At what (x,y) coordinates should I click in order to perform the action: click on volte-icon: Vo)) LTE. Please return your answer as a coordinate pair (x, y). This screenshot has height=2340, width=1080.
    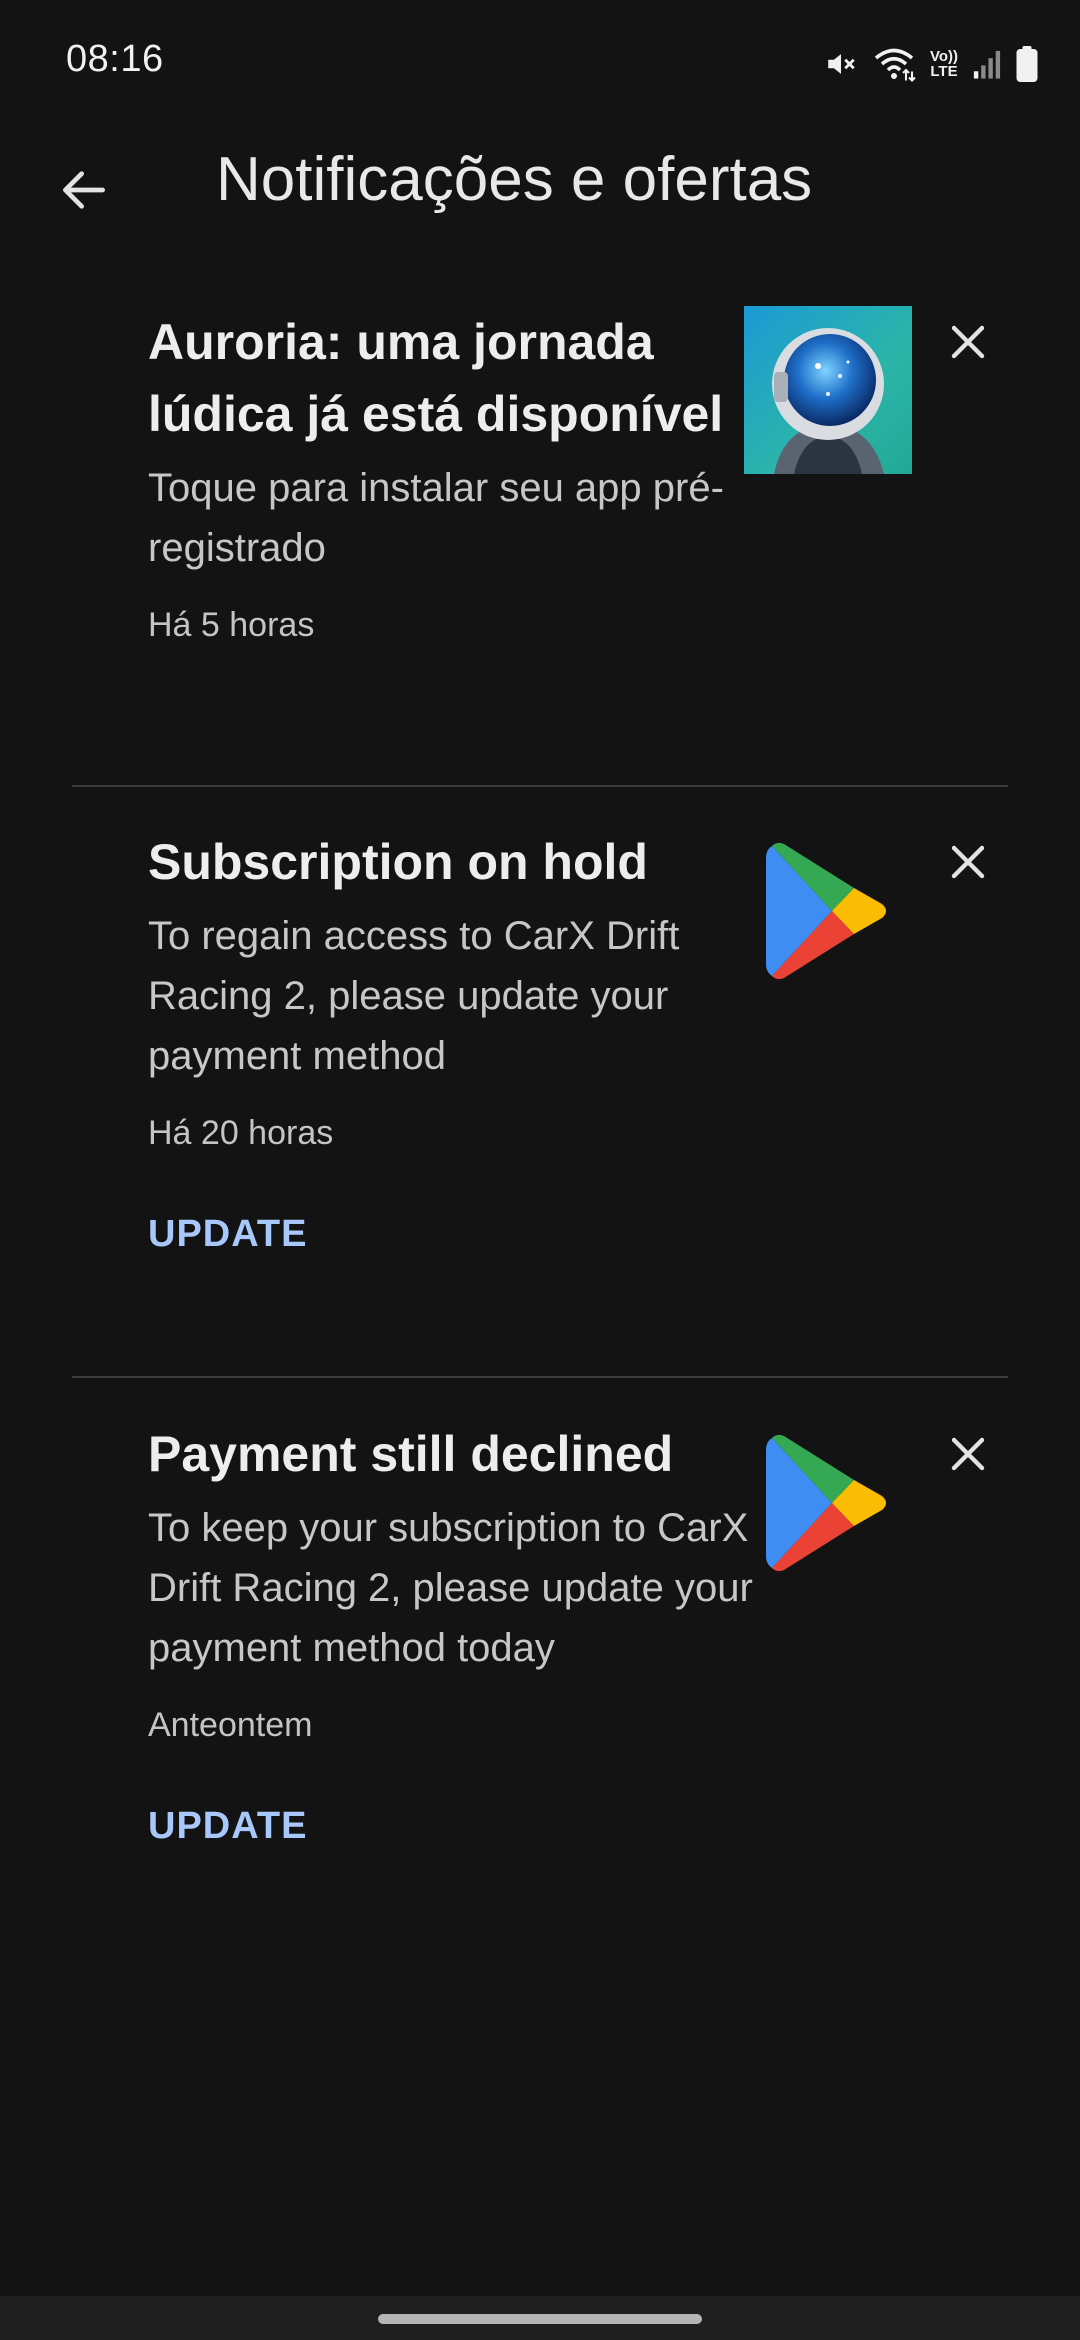
    Looking at the image, I should click on (944, 64).